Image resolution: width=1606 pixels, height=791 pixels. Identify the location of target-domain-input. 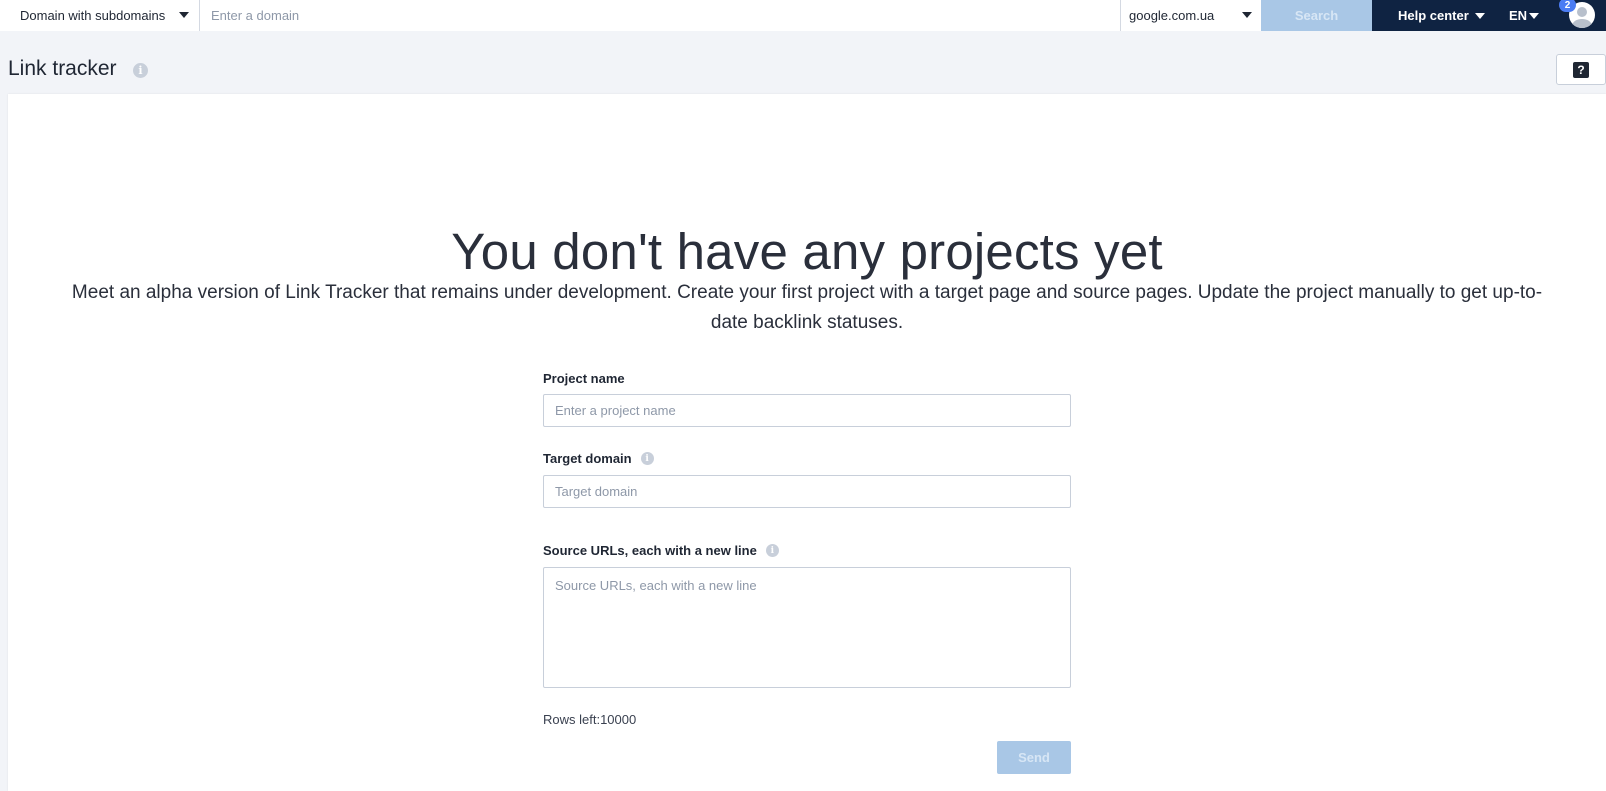
(807, 491).